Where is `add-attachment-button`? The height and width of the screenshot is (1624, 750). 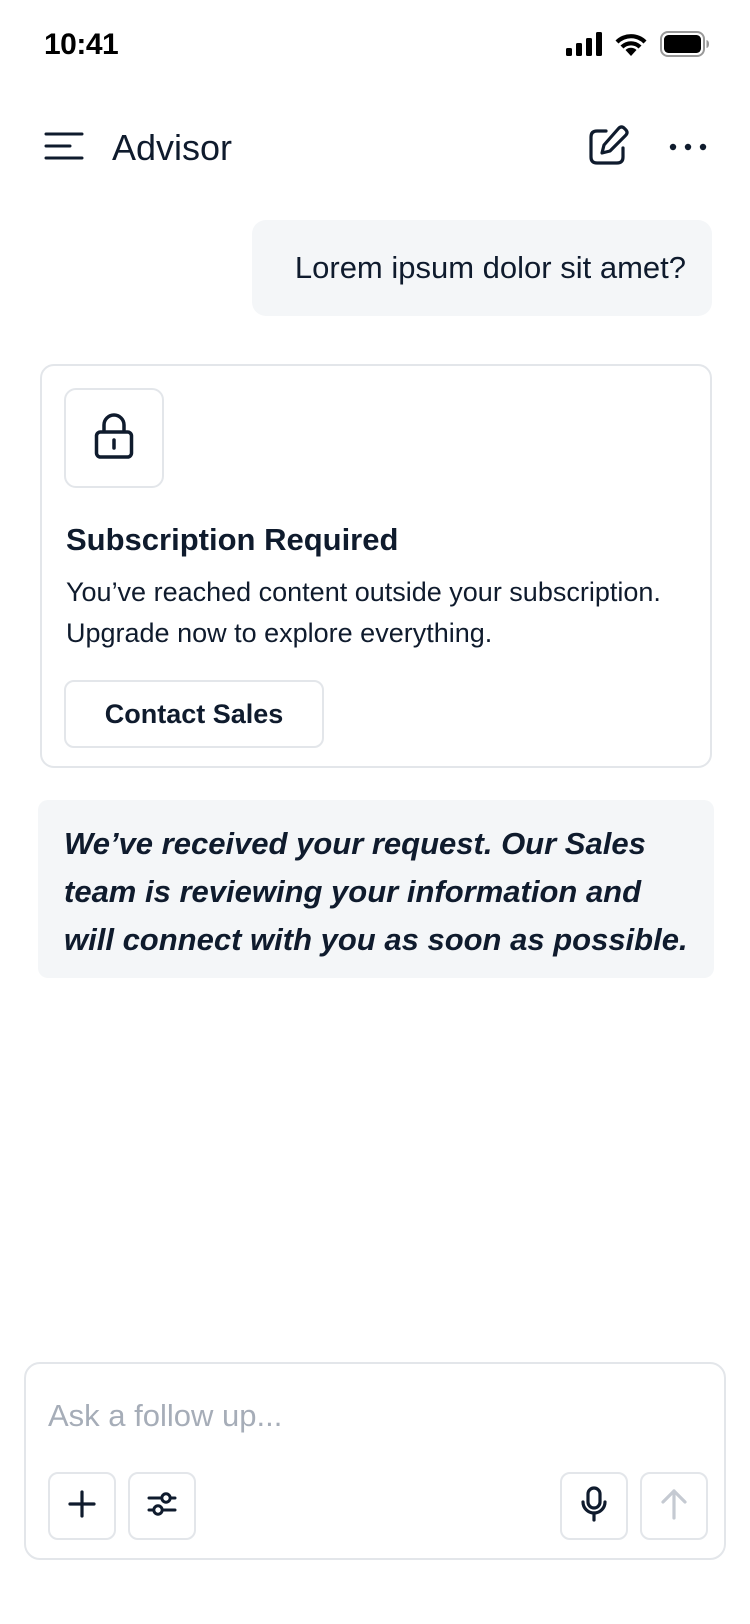
add-attachment-button is located at coordinates (82, 1506).